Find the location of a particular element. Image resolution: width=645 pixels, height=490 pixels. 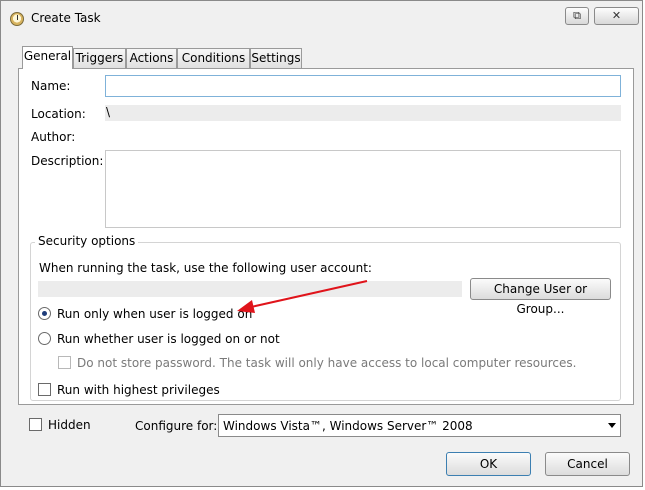

location-value: \ is located at coordinates (108, 112).